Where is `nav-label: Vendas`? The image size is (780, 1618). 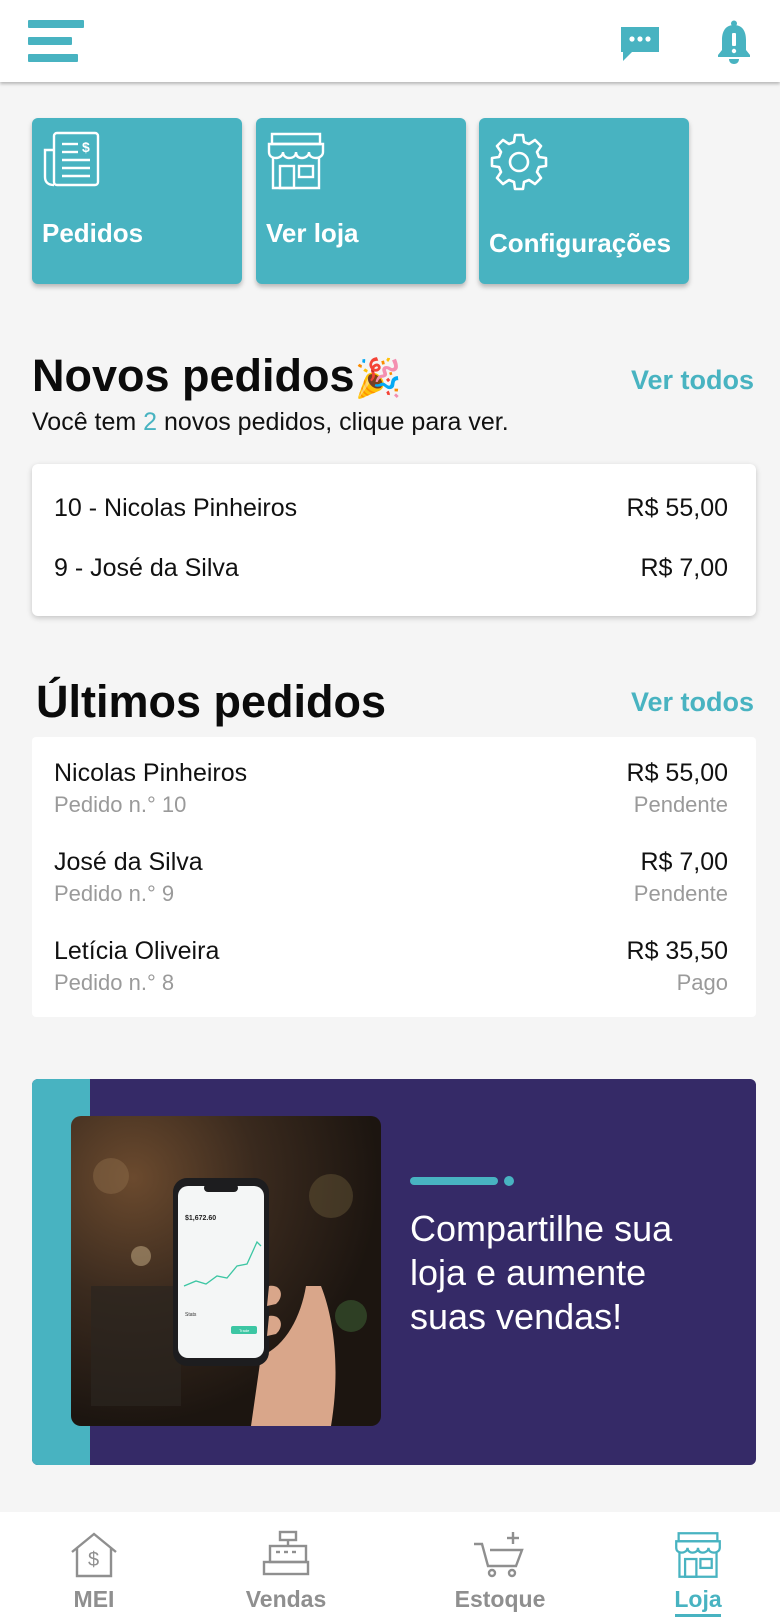
nav-label: Vendas is located at coordinates (286, 1599).